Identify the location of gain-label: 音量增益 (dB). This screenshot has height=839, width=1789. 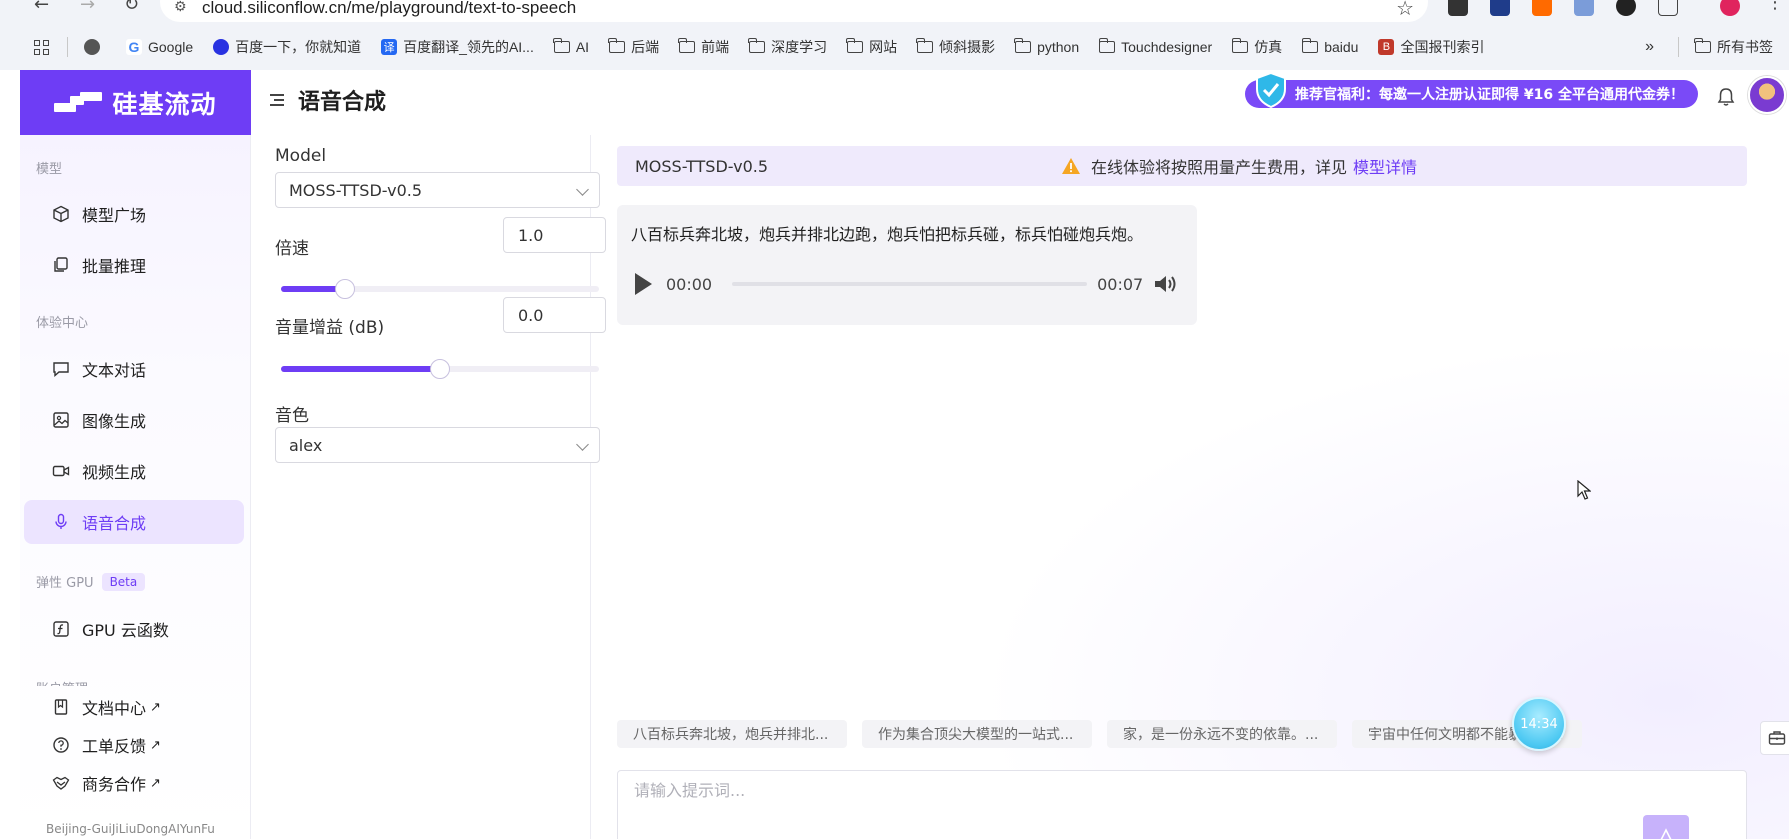
(330, 328).